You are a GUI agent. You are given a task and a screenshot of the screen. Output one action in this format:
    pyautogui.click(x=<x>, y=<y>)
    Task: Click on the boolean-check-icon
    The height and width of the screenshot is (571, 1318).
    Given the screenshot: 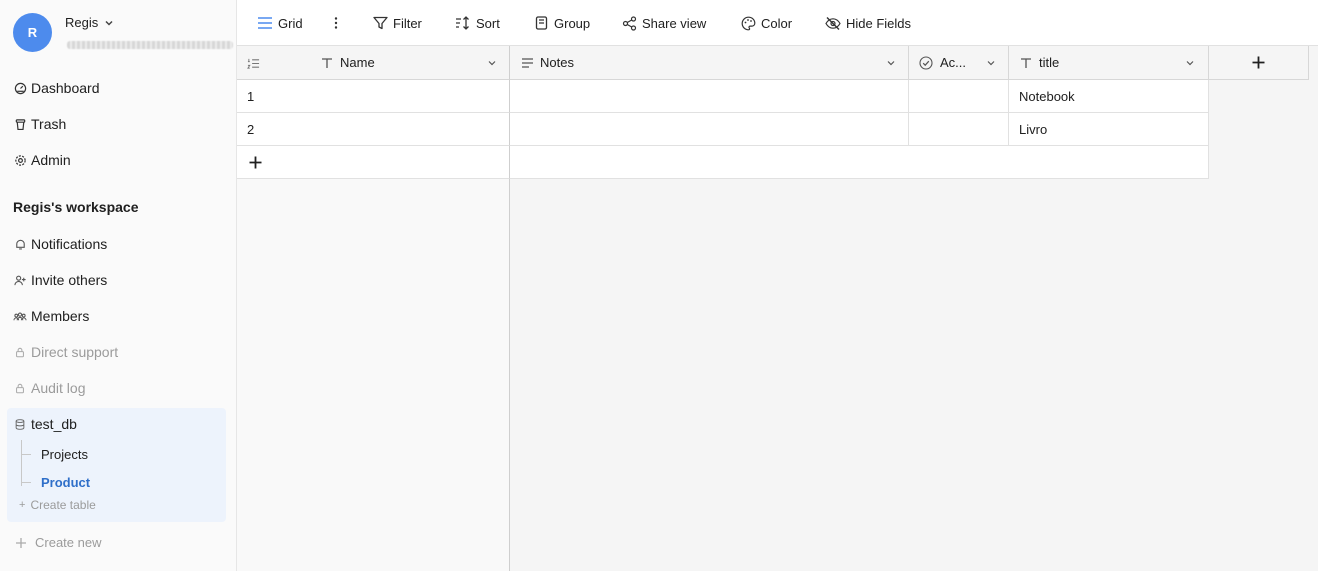 What is the action you would take?
    pyautogui.click(x=926, y=63)
    